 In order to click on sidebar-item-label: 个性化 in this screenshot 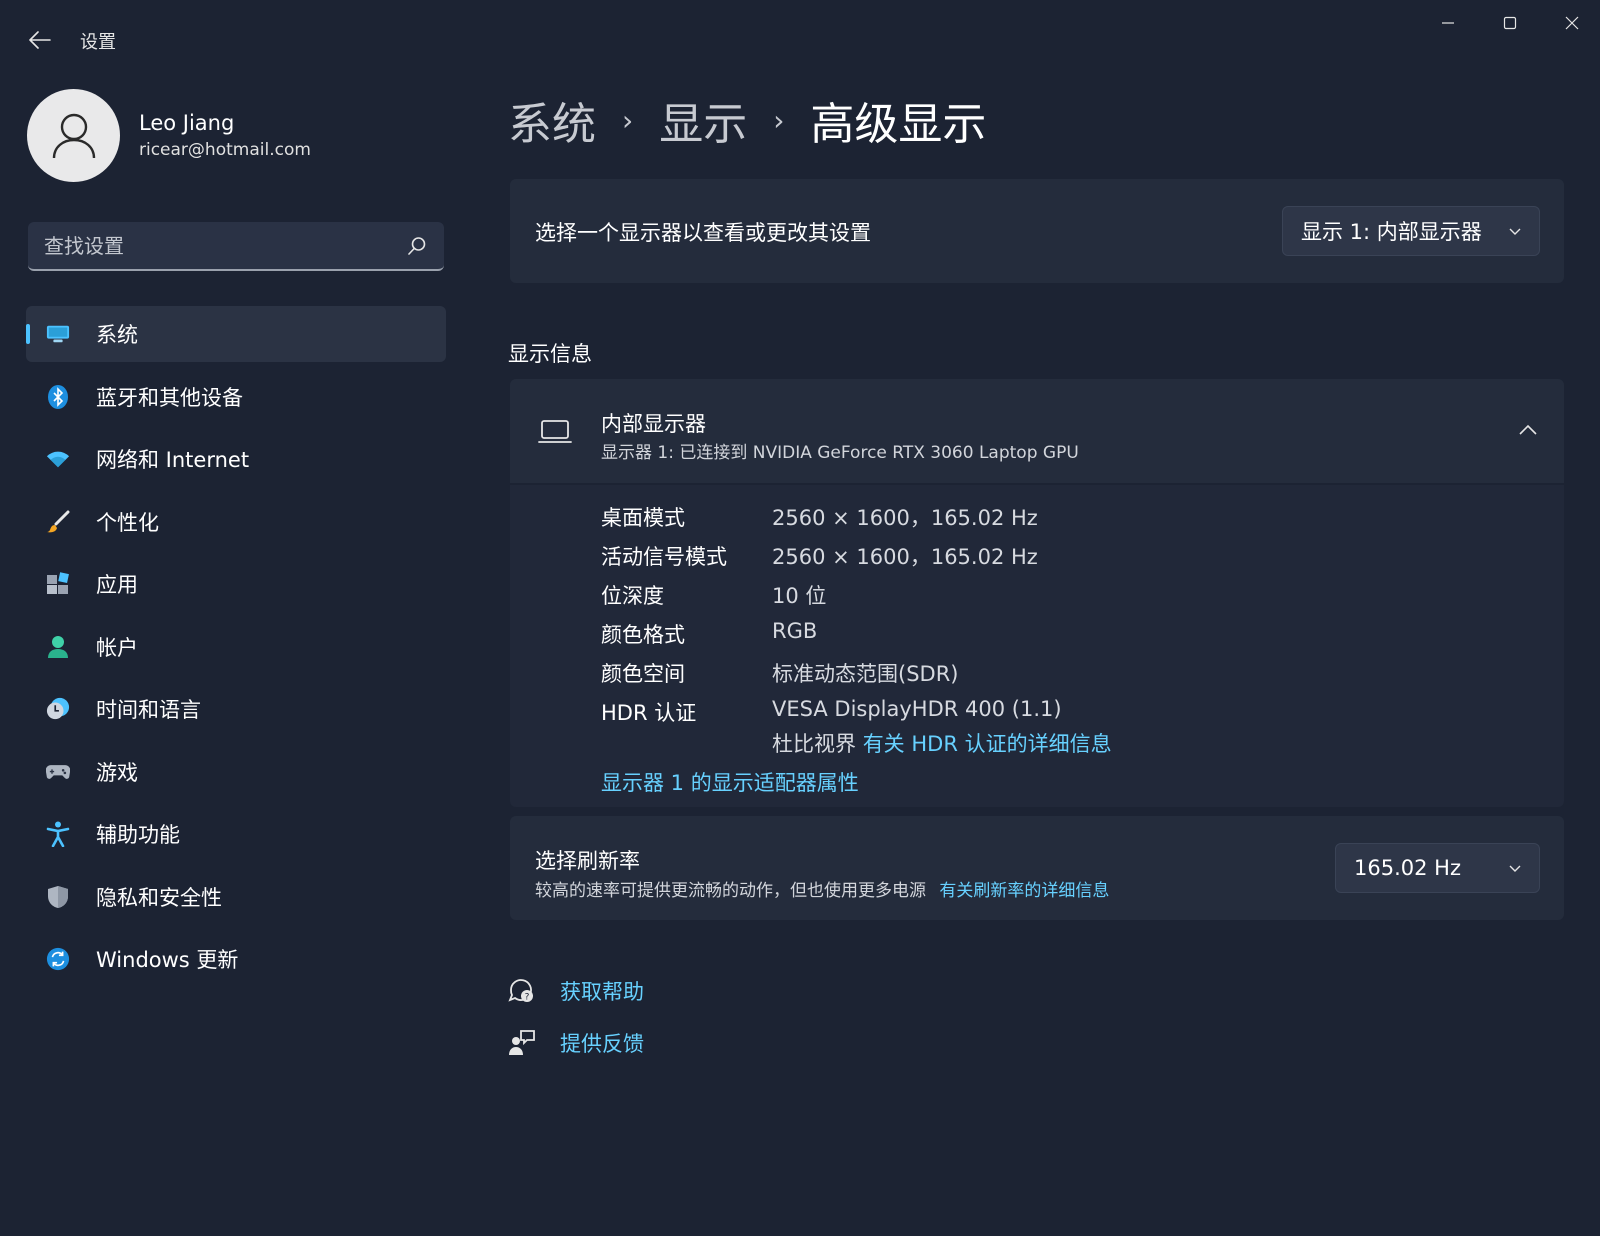, I will do `click(127, 522)`.